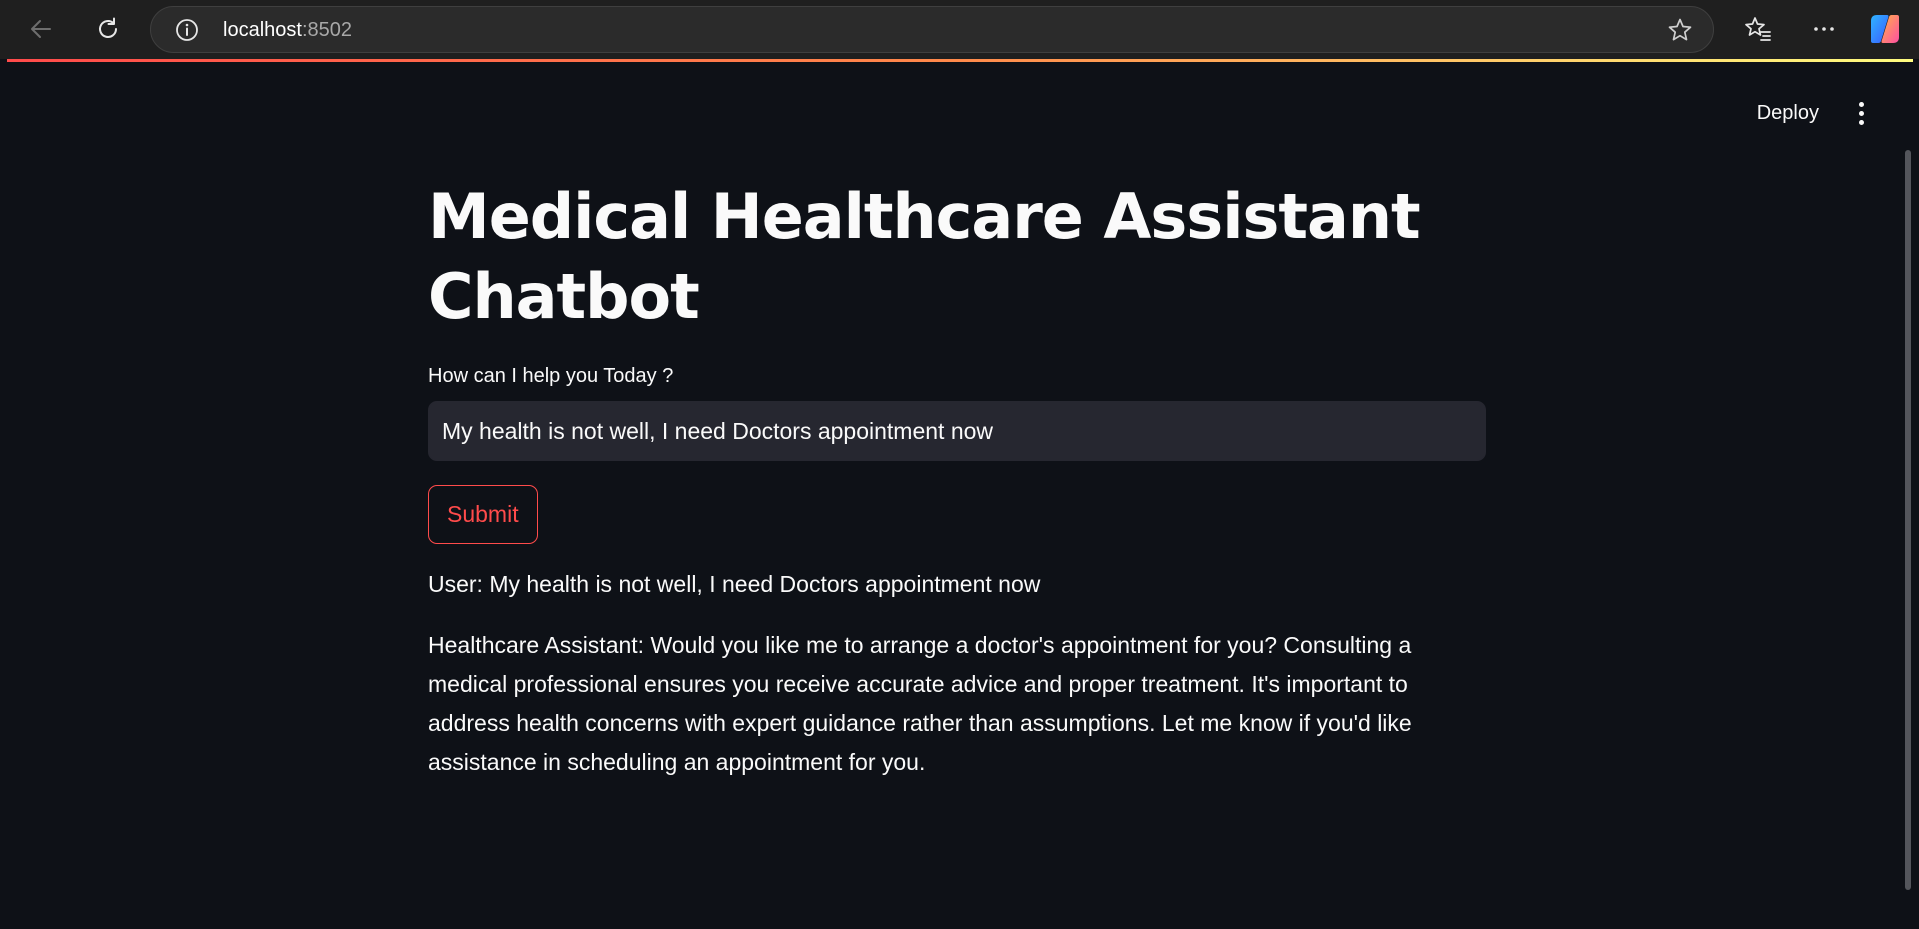  I want to click on favorites-button, so click(1758, 29).